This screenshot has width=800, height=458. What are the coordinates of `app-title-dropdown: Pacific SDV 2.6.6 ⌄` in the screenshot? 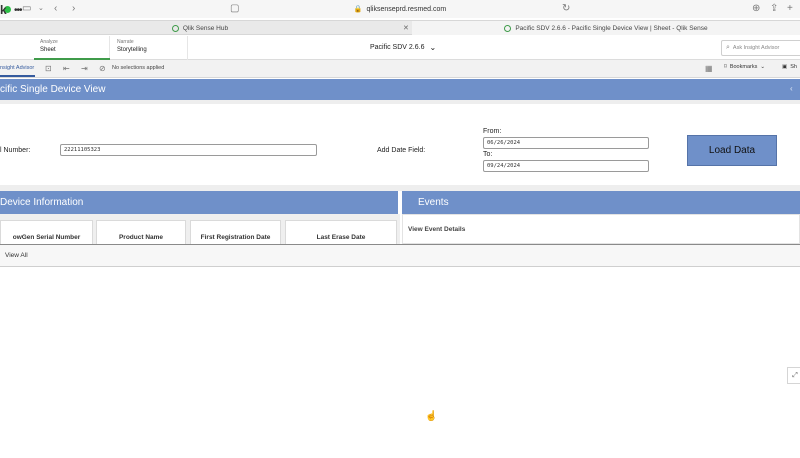 It's located at (403, 47).